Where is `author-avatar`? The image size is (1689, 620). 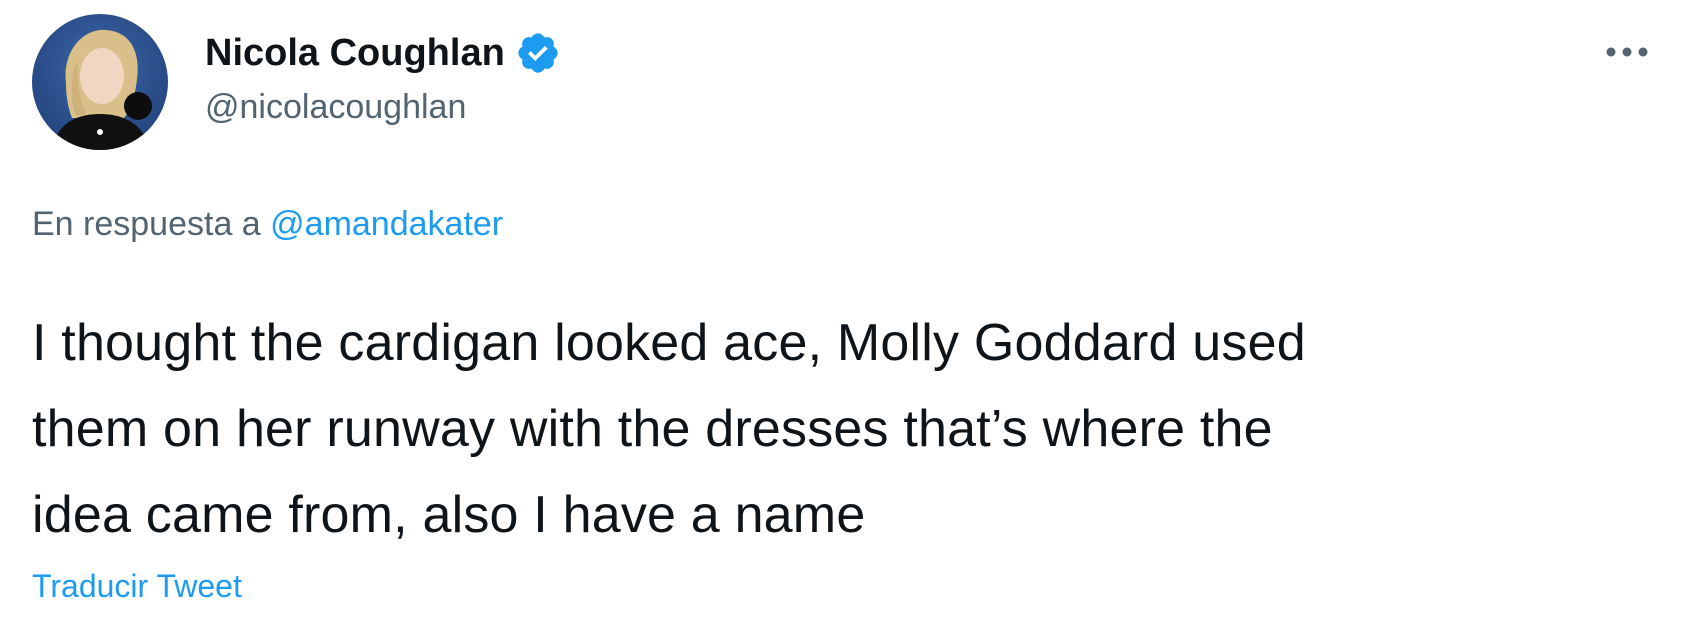 author-avatar is located at coordinates (100, 82).